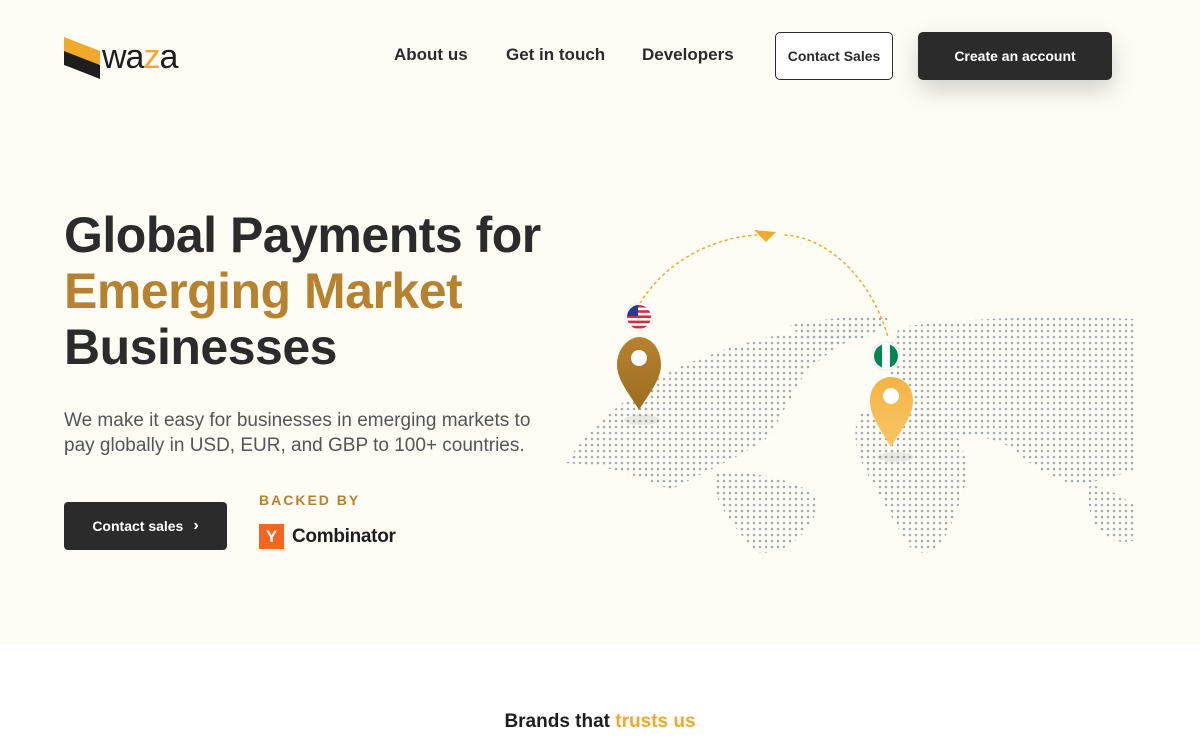  I want to click on ycombinator-logo: Y Combinator, so click(327, 536).